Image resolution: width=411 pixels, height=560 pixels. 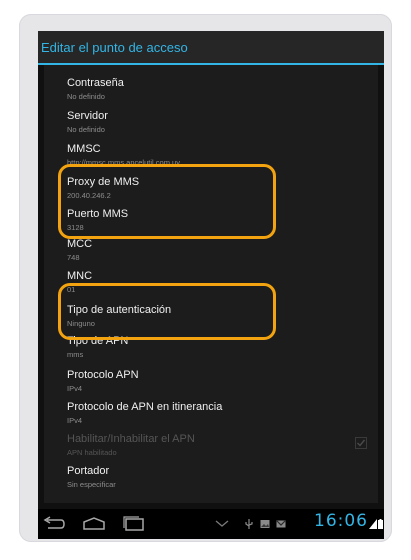 What do you see at coordinates (211, 94) in the screenshot?
I see `apn-item-password: Contraseña No definido` at bounding box center [211, 94].